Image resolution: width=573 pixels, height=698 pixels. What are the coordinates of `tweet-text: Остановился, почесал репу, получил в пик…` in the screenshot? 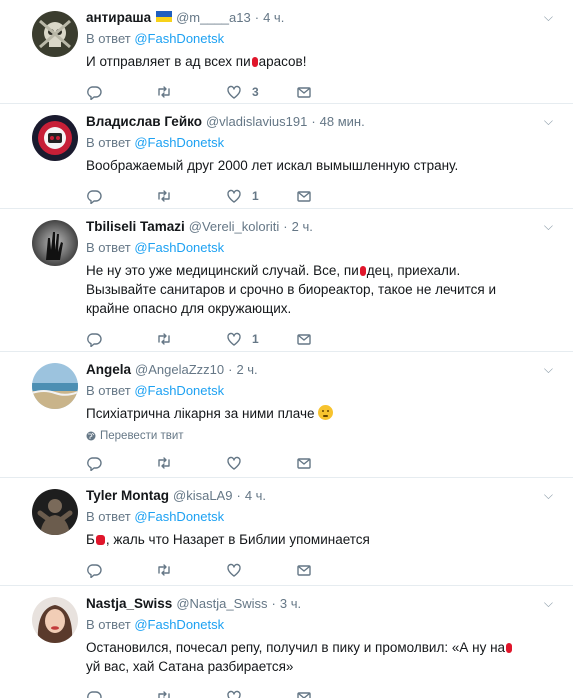 It's located at (323, 657).